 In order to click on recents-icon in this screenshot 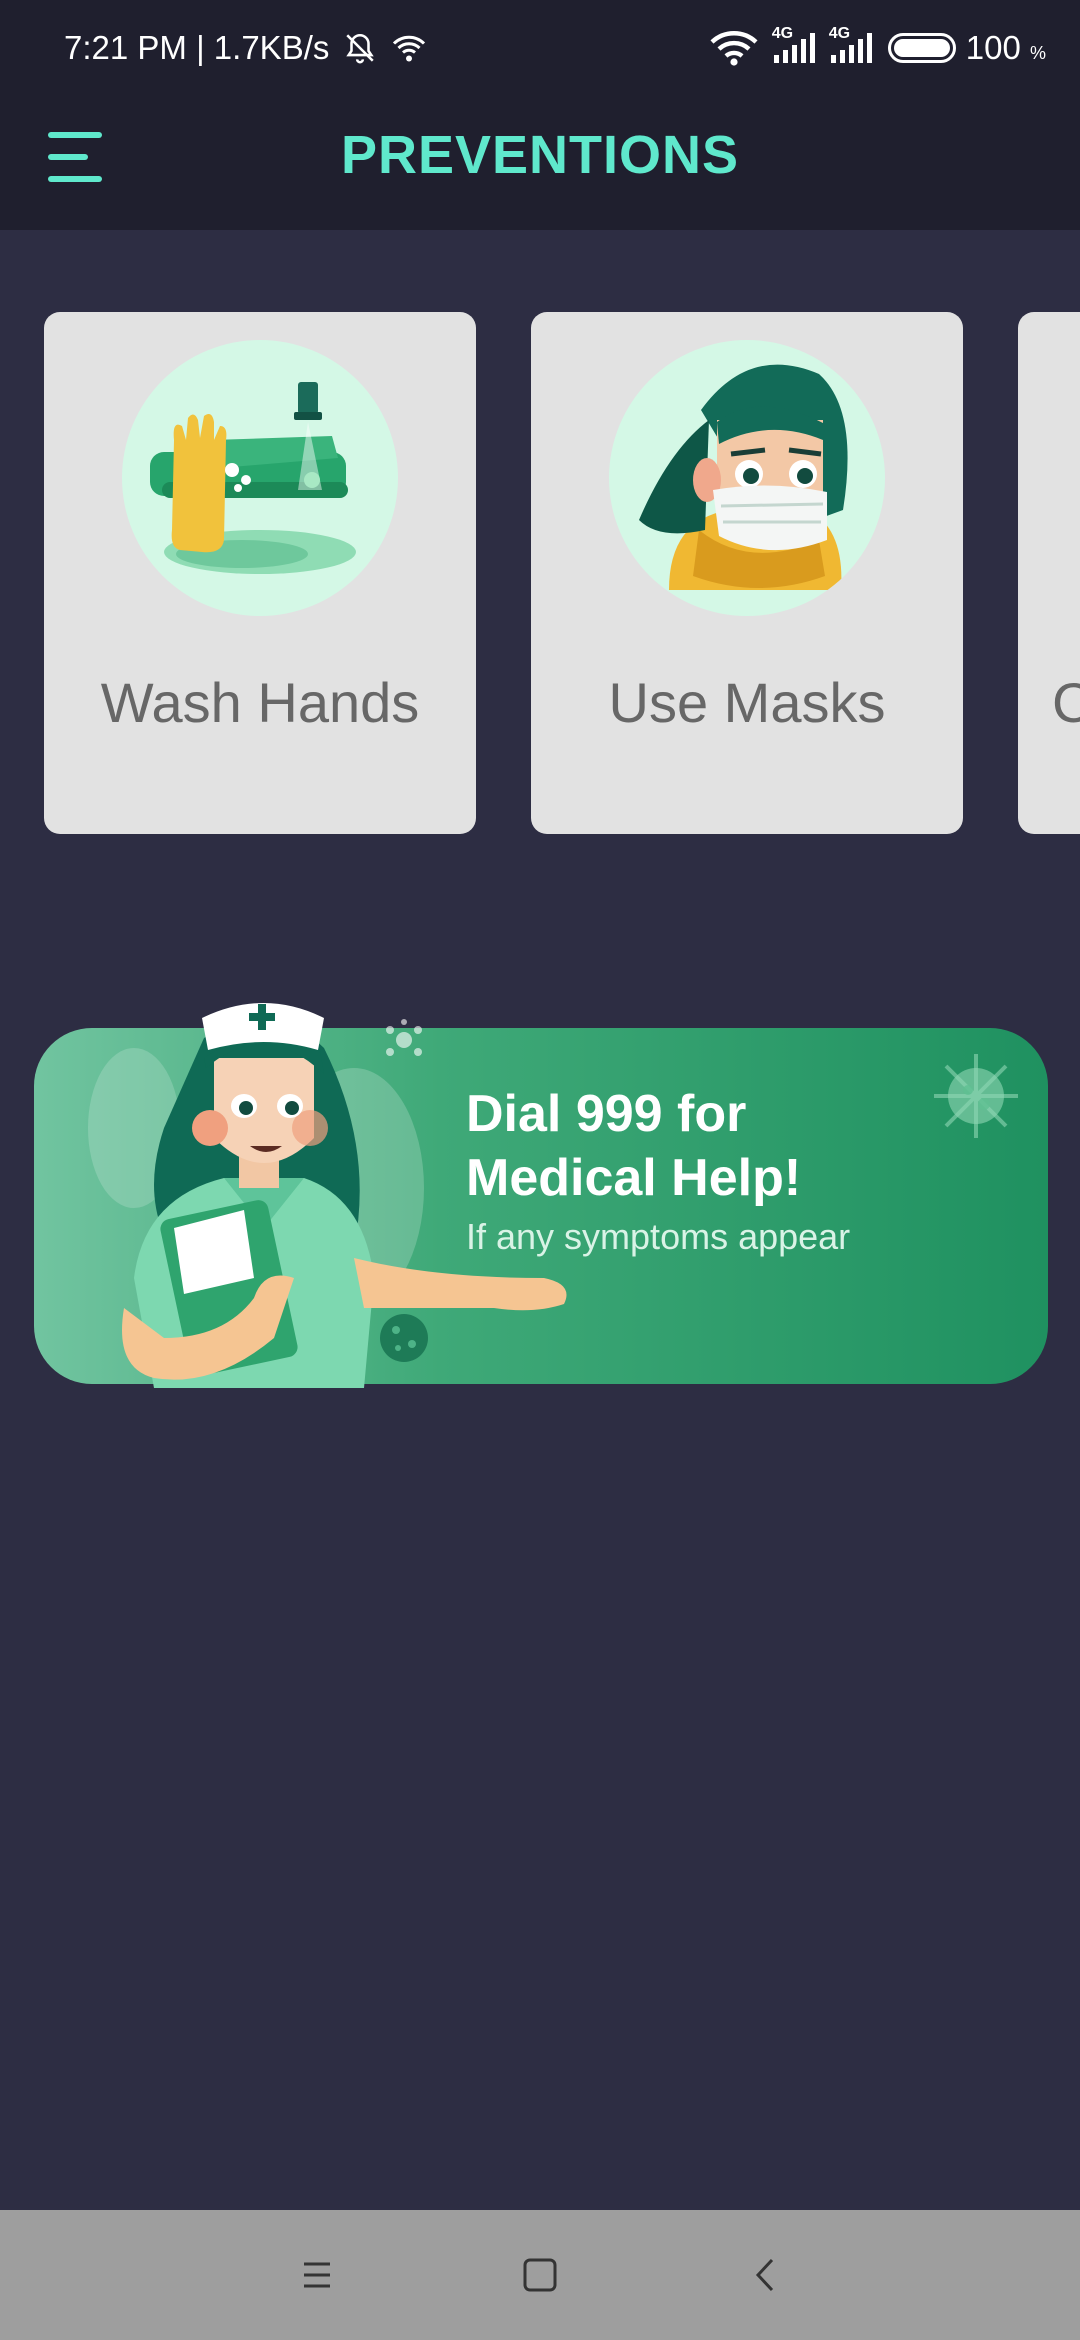, I will do `click(317, 2275)`.